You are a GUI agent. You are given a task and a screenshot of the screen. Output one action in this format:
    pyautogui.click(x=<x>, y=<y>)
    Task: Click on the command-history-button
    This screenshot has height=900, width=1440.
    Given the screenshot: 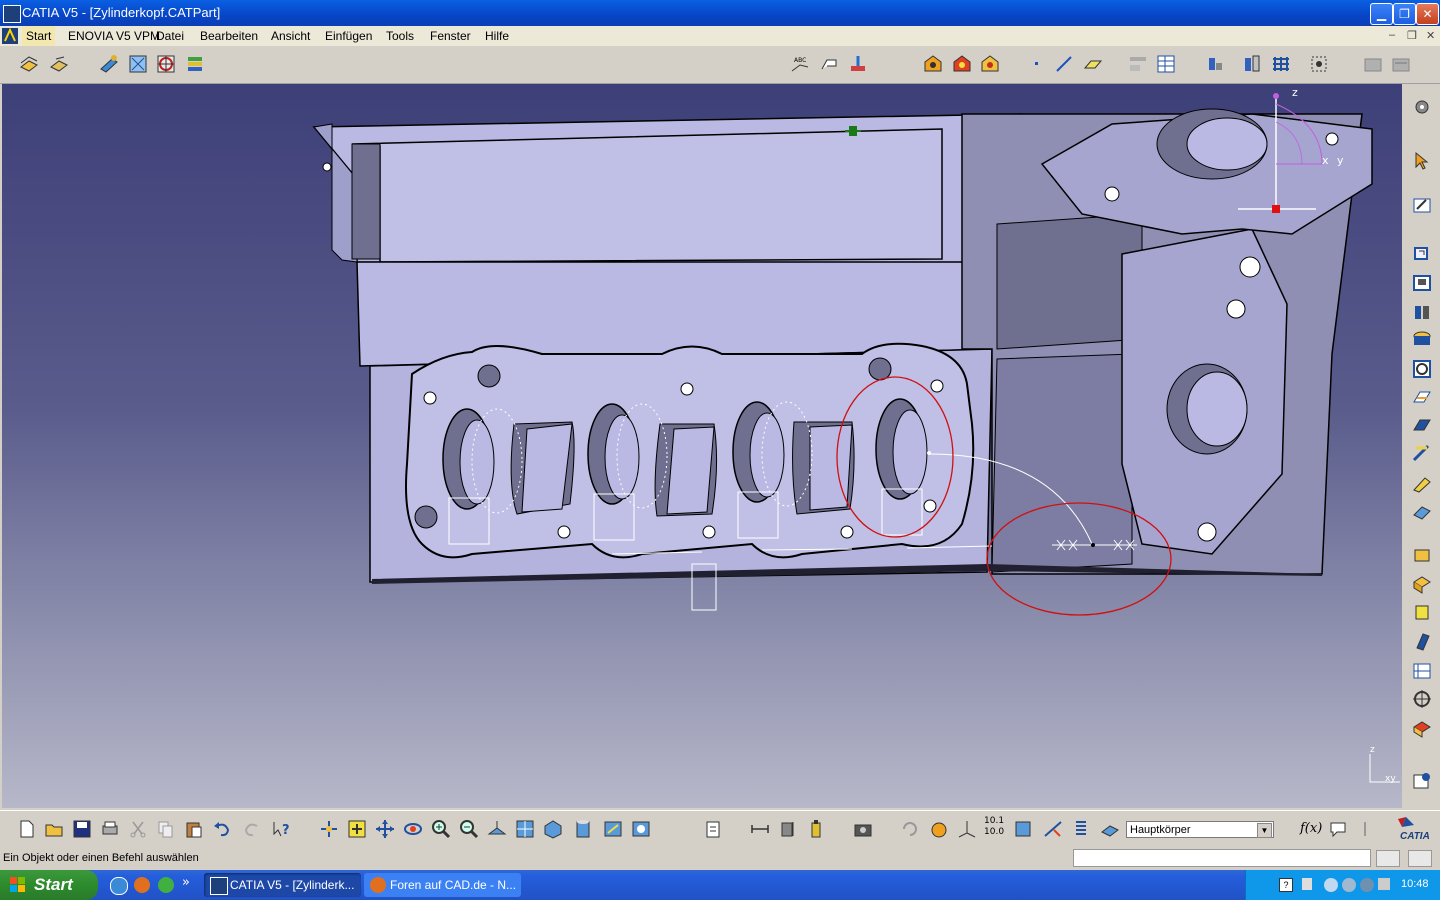 What is the action you would take?
    pyautogui.click(x=1388, y=858)
    